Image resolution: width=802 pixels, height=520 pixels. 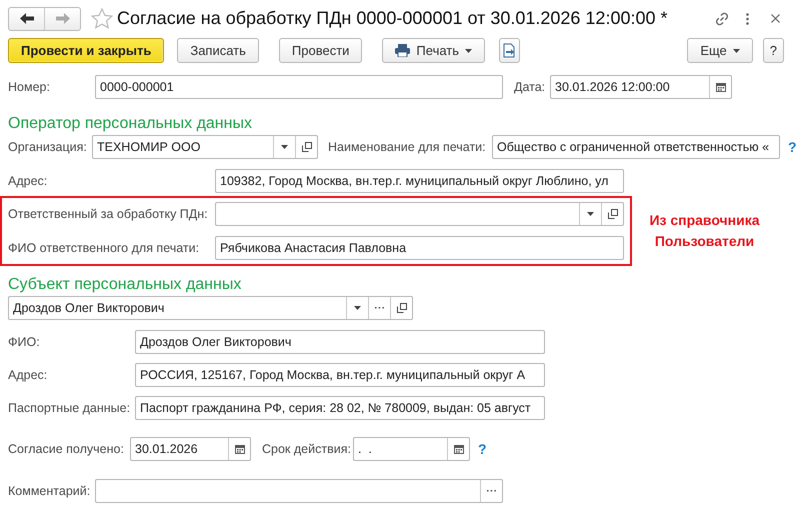 What do you see at coordinates (340, 342) in the screenshot?
I see `input-field: Дроздов Олег Викторович` at bounding box center [340, 342].